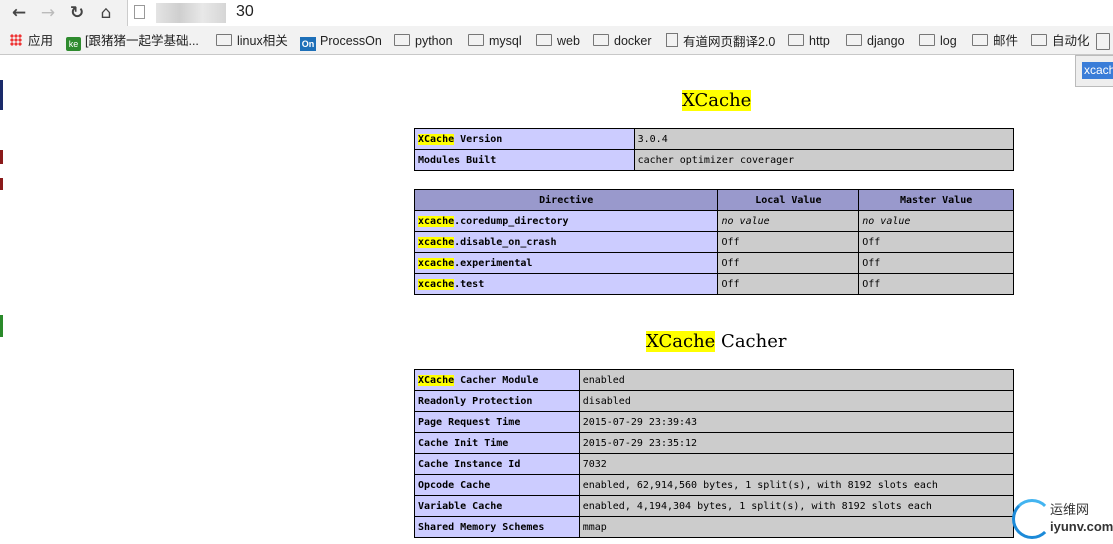 The width and height of the screenshot is (1113, 544). Describe the element at coordinates (936, 200) in the screenshot. I see `header-master-value: Master Value` at that location.